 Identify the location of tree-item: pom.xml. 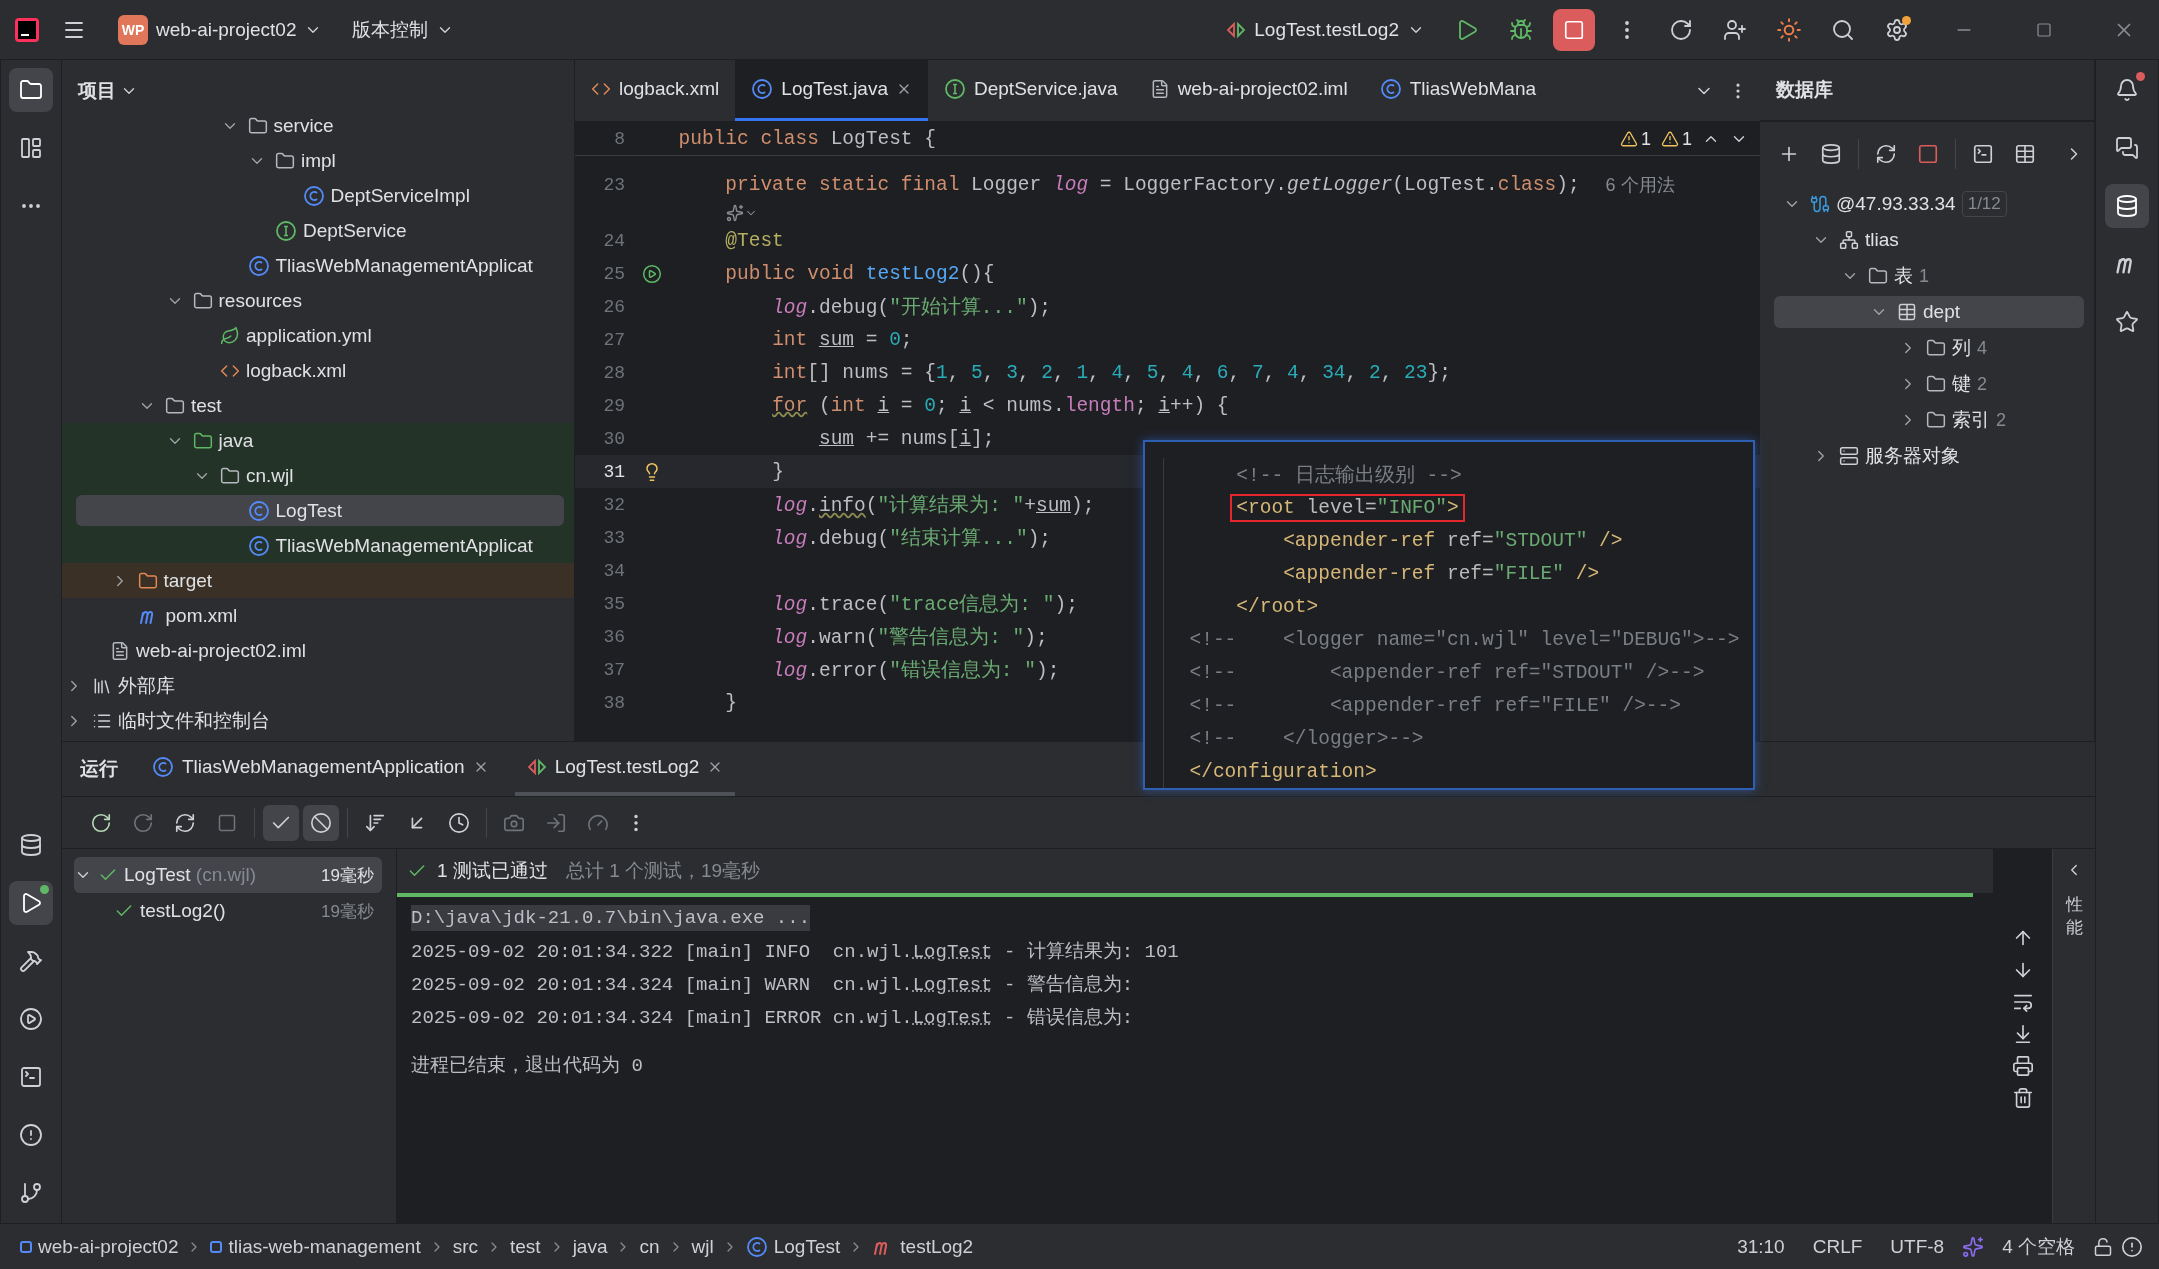
(201, 615).